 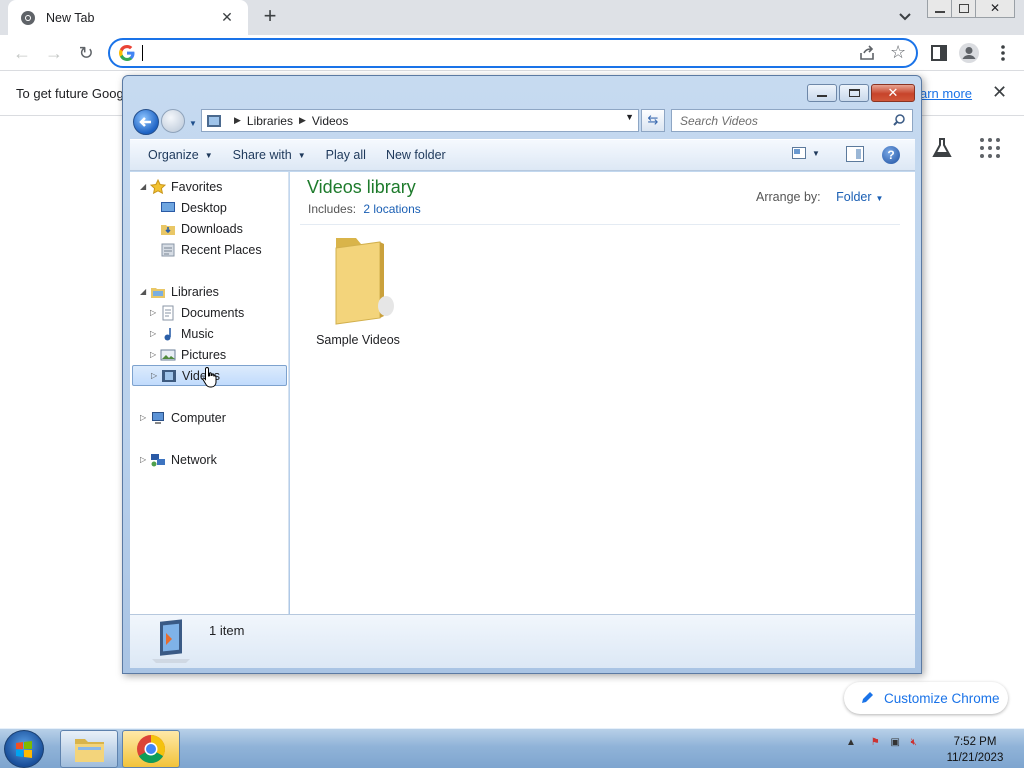 What do you see at coordinates (391, 209) in the screenshot?
I see `locations-link: 2 locations` at bounding box center [391, 209].